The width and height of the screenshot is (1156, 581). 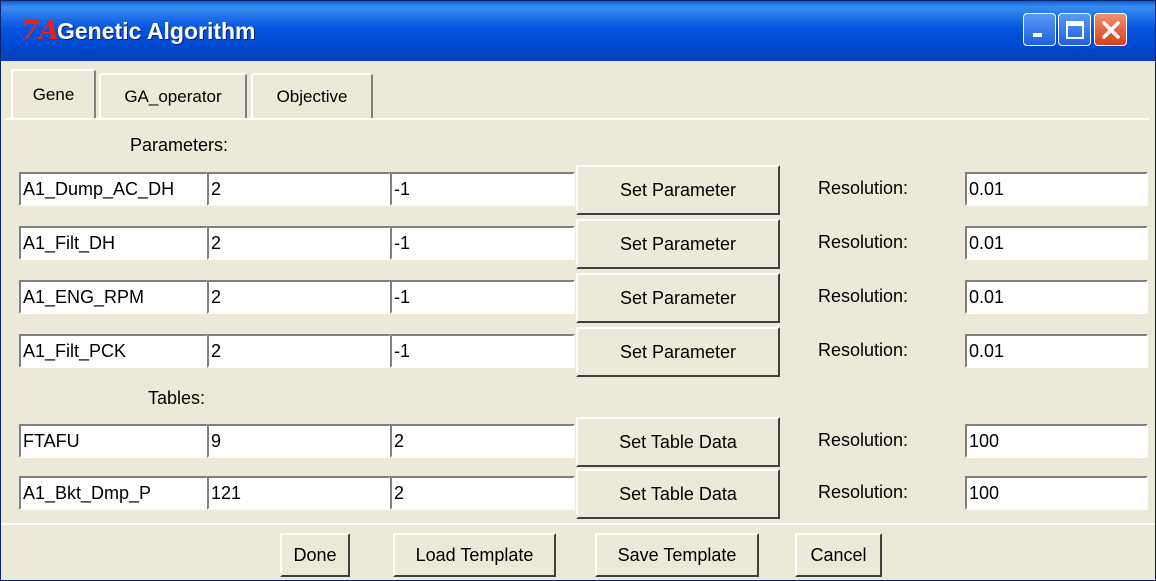 I want to click on param-name-field: A1_Dump_AC_DH, so click(x=113, y=189).